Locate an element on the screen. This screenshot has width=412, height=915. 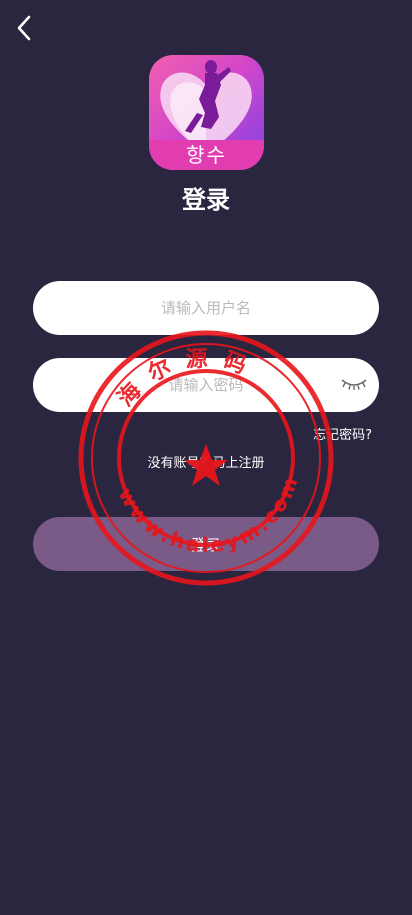
chevron-left-icon is located at coordinates (24, 28).